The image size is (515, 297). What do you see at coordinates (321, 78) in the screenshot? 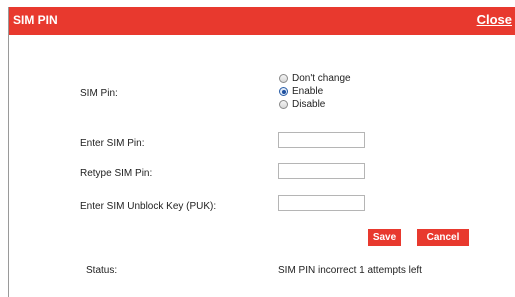
I see `radio-label-dont-change: Don't change` at bounding box center [321, 78].